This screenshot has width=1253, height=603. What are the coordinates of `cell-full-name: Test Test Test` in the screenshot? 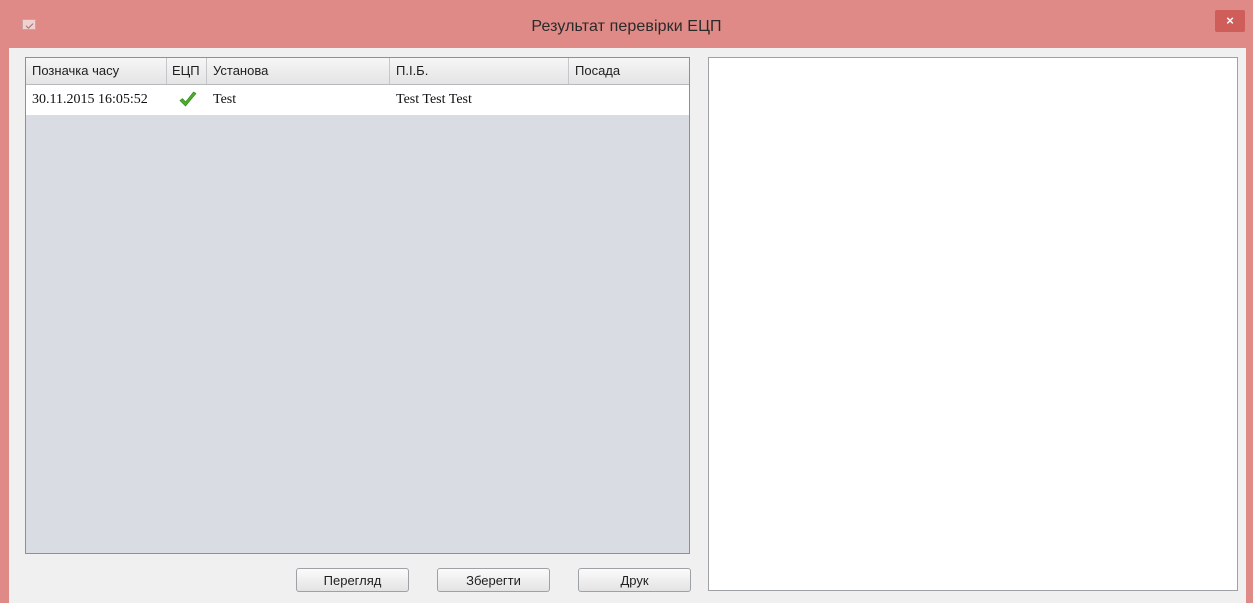 It's located at (434, 99).